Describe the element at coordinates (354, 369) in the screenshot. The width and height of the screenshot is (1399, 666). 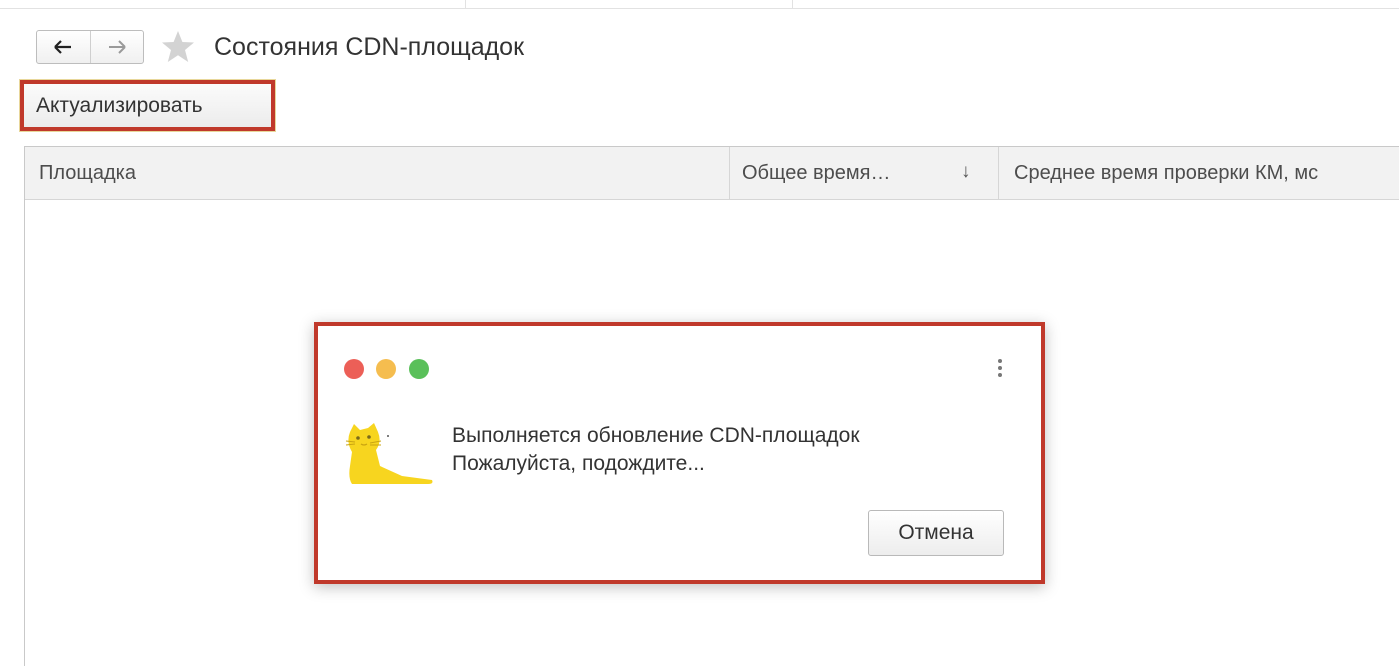
I see `close-dot-icon` at that location.